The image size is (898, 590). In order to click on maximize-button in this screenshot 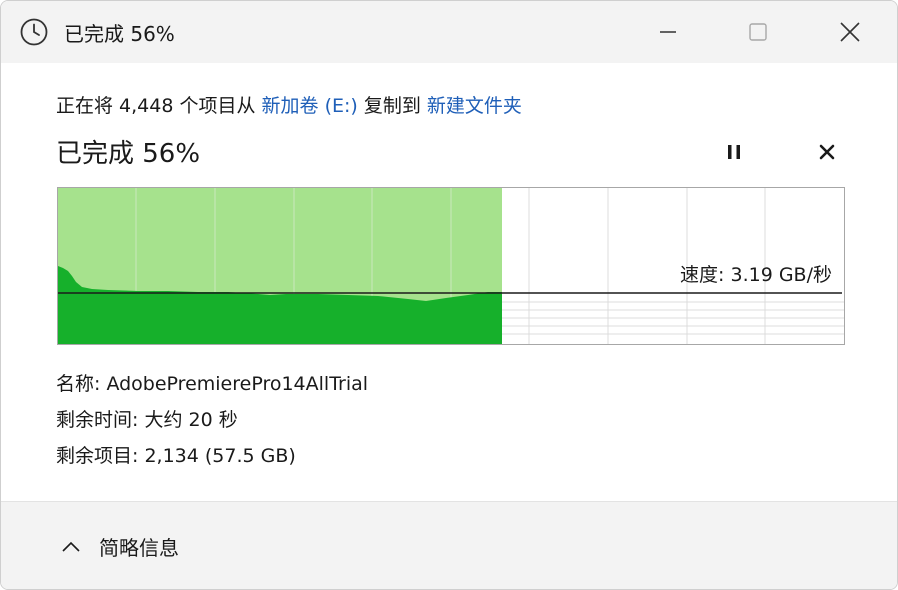, I will do `click(758, 32)`.